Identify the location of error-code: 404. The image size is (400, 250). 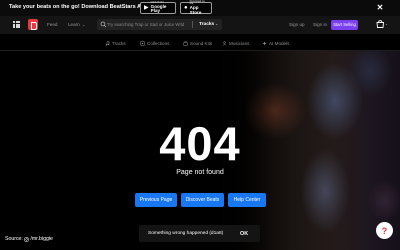
(200, 143).